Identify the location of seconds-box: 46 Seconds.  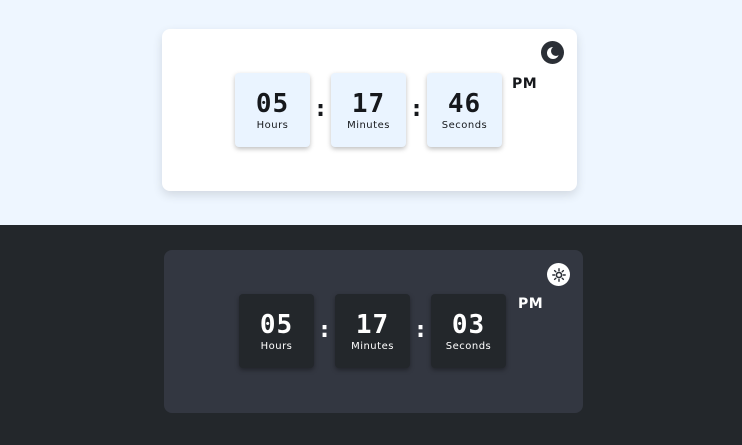
(464, 110).